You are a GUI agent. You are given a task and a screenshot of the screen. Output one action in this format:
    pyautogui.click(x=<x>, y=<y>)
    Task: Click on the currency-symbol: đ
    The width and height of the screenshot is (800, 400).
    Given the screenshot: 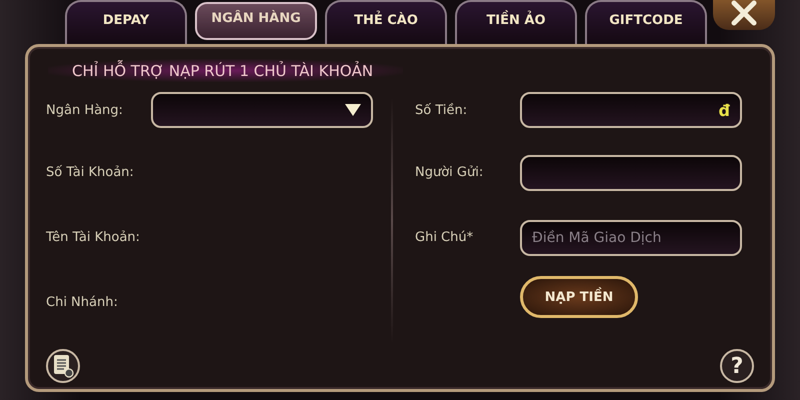 What is the action you would take?
    pyautogui.click(x=724, y=110)
    